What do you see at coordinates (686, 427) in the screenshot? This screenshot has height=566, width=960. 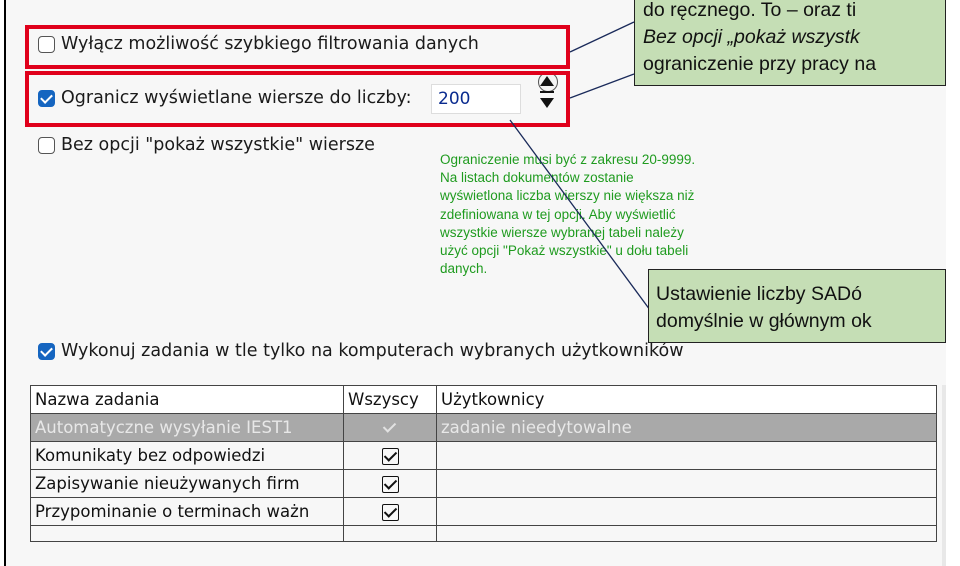 I see `users-cell: zadanie nieedytowalne` at bounding box center [686, 427].